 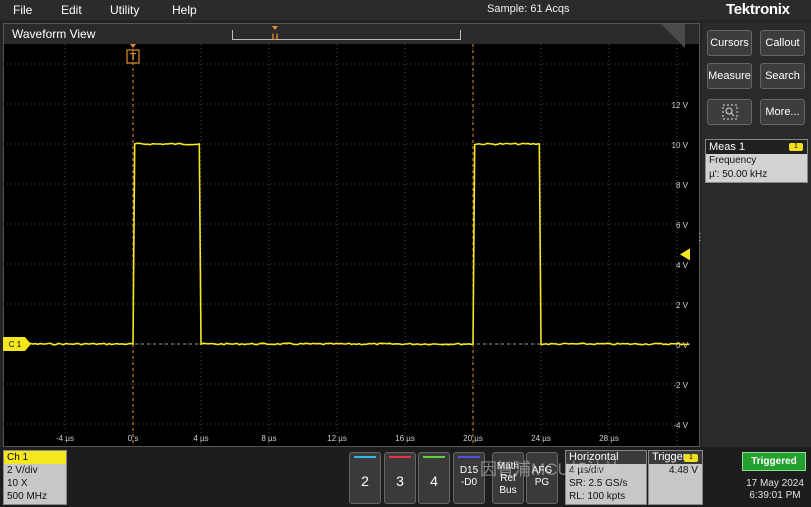 What do you see at coordinates (597, 496) in the screenshot?
I see `record-length: RL: 100 kpts` at bounding box center [597, 496].